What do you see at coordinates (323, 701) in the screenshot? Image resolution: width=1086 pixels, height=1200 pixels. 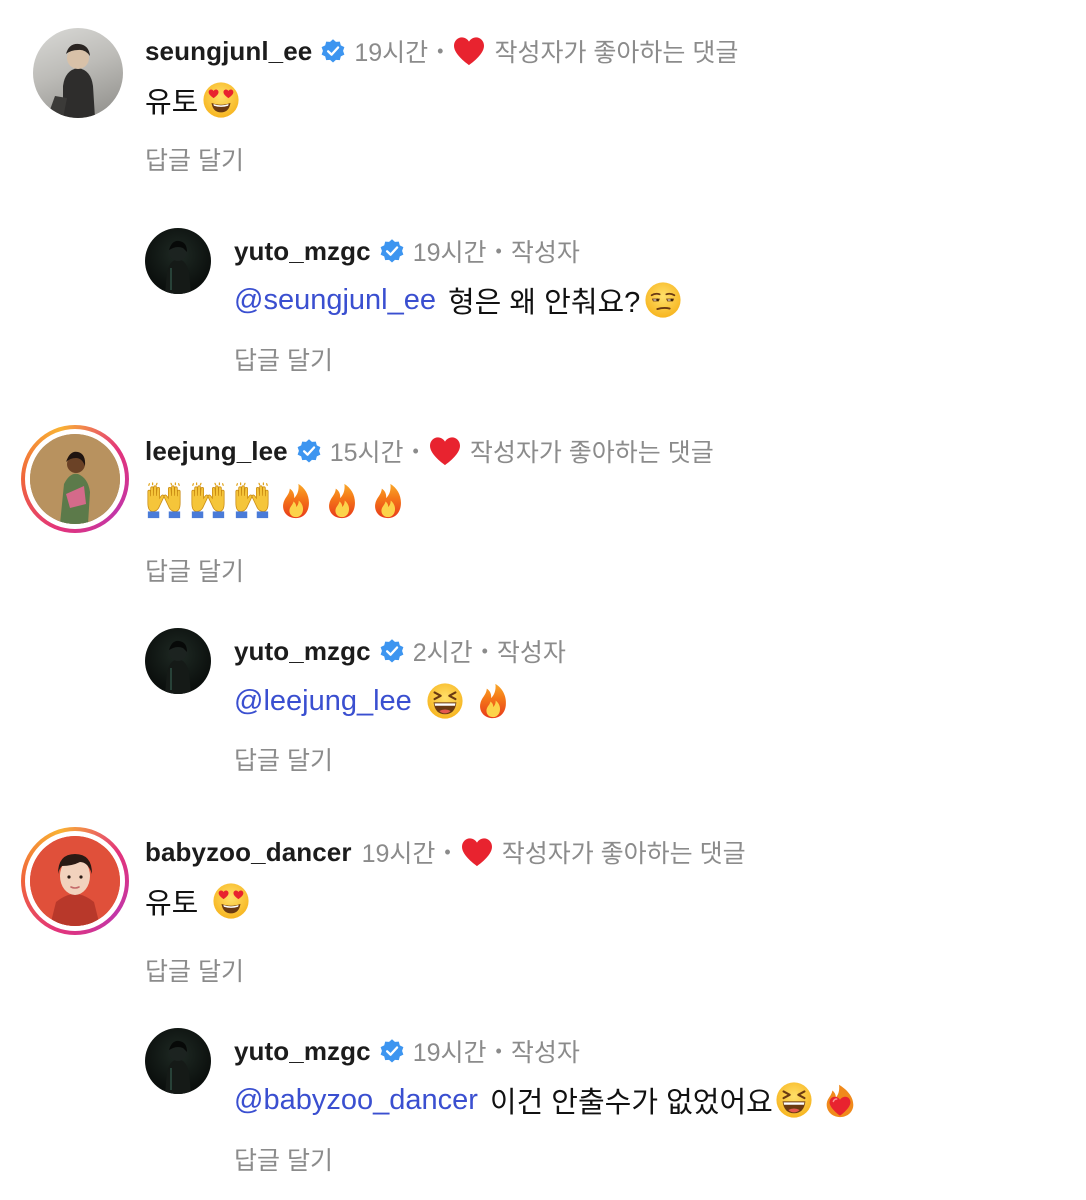 I see `mention-link: @leejung_lee` at bounding box center [323, 701].